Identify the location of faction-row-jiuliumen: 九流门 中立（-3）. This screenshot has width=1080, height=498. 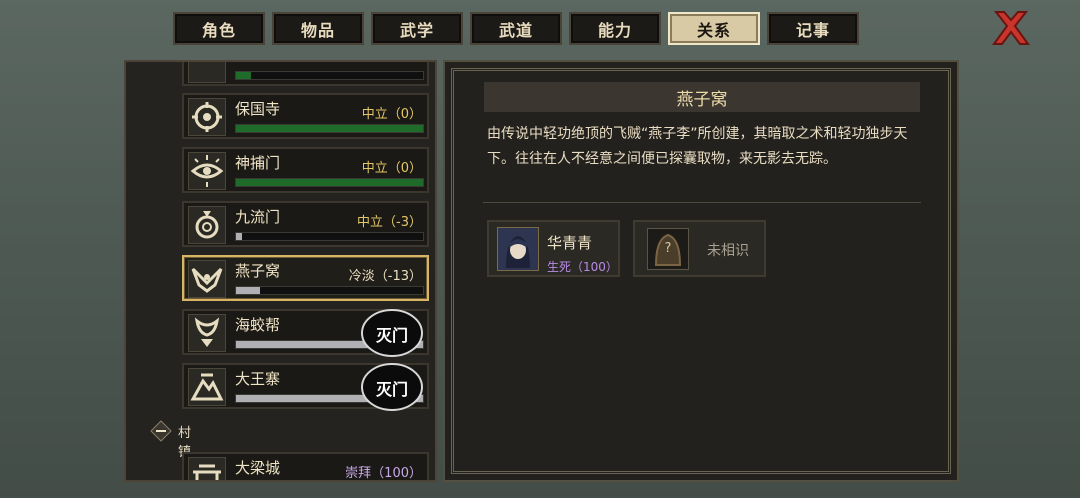
(305, 224).